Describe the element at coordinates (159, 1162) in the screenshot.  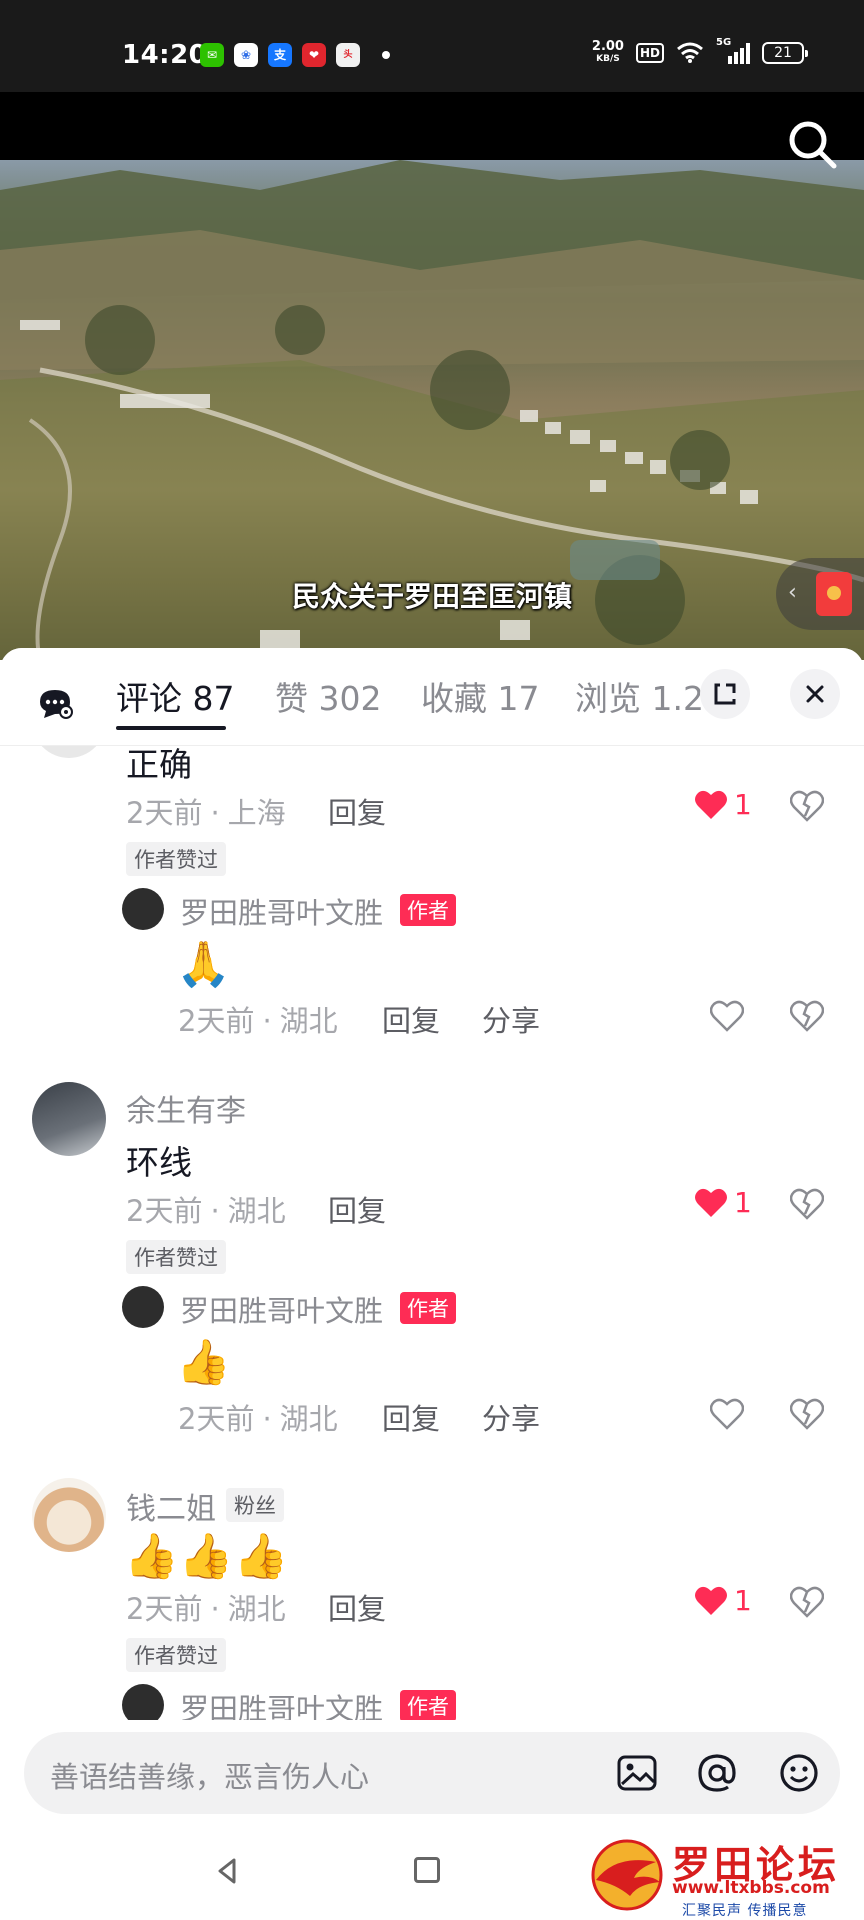
I see `comment-text: 环线` at that location.